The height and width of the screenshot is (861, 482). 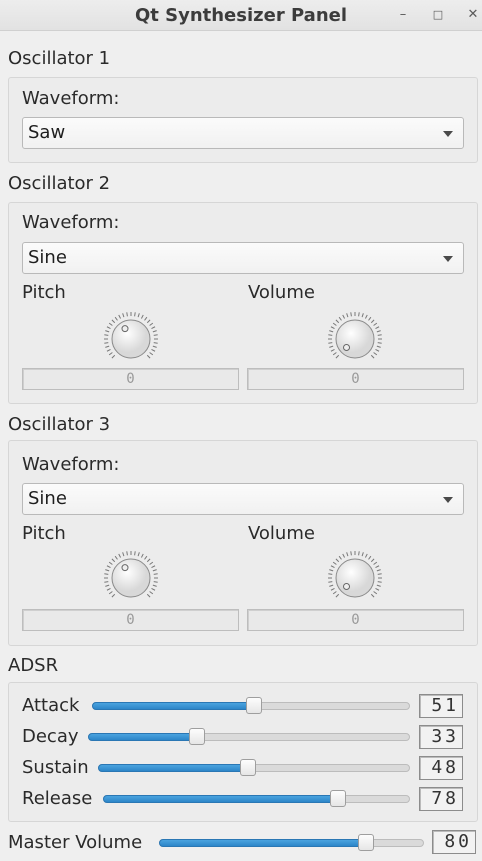 What do you see at coordinates (71, 222) in the screenshot?
I see `osc2-waveform-label: Waveform:` at bounding box center [71, 222].